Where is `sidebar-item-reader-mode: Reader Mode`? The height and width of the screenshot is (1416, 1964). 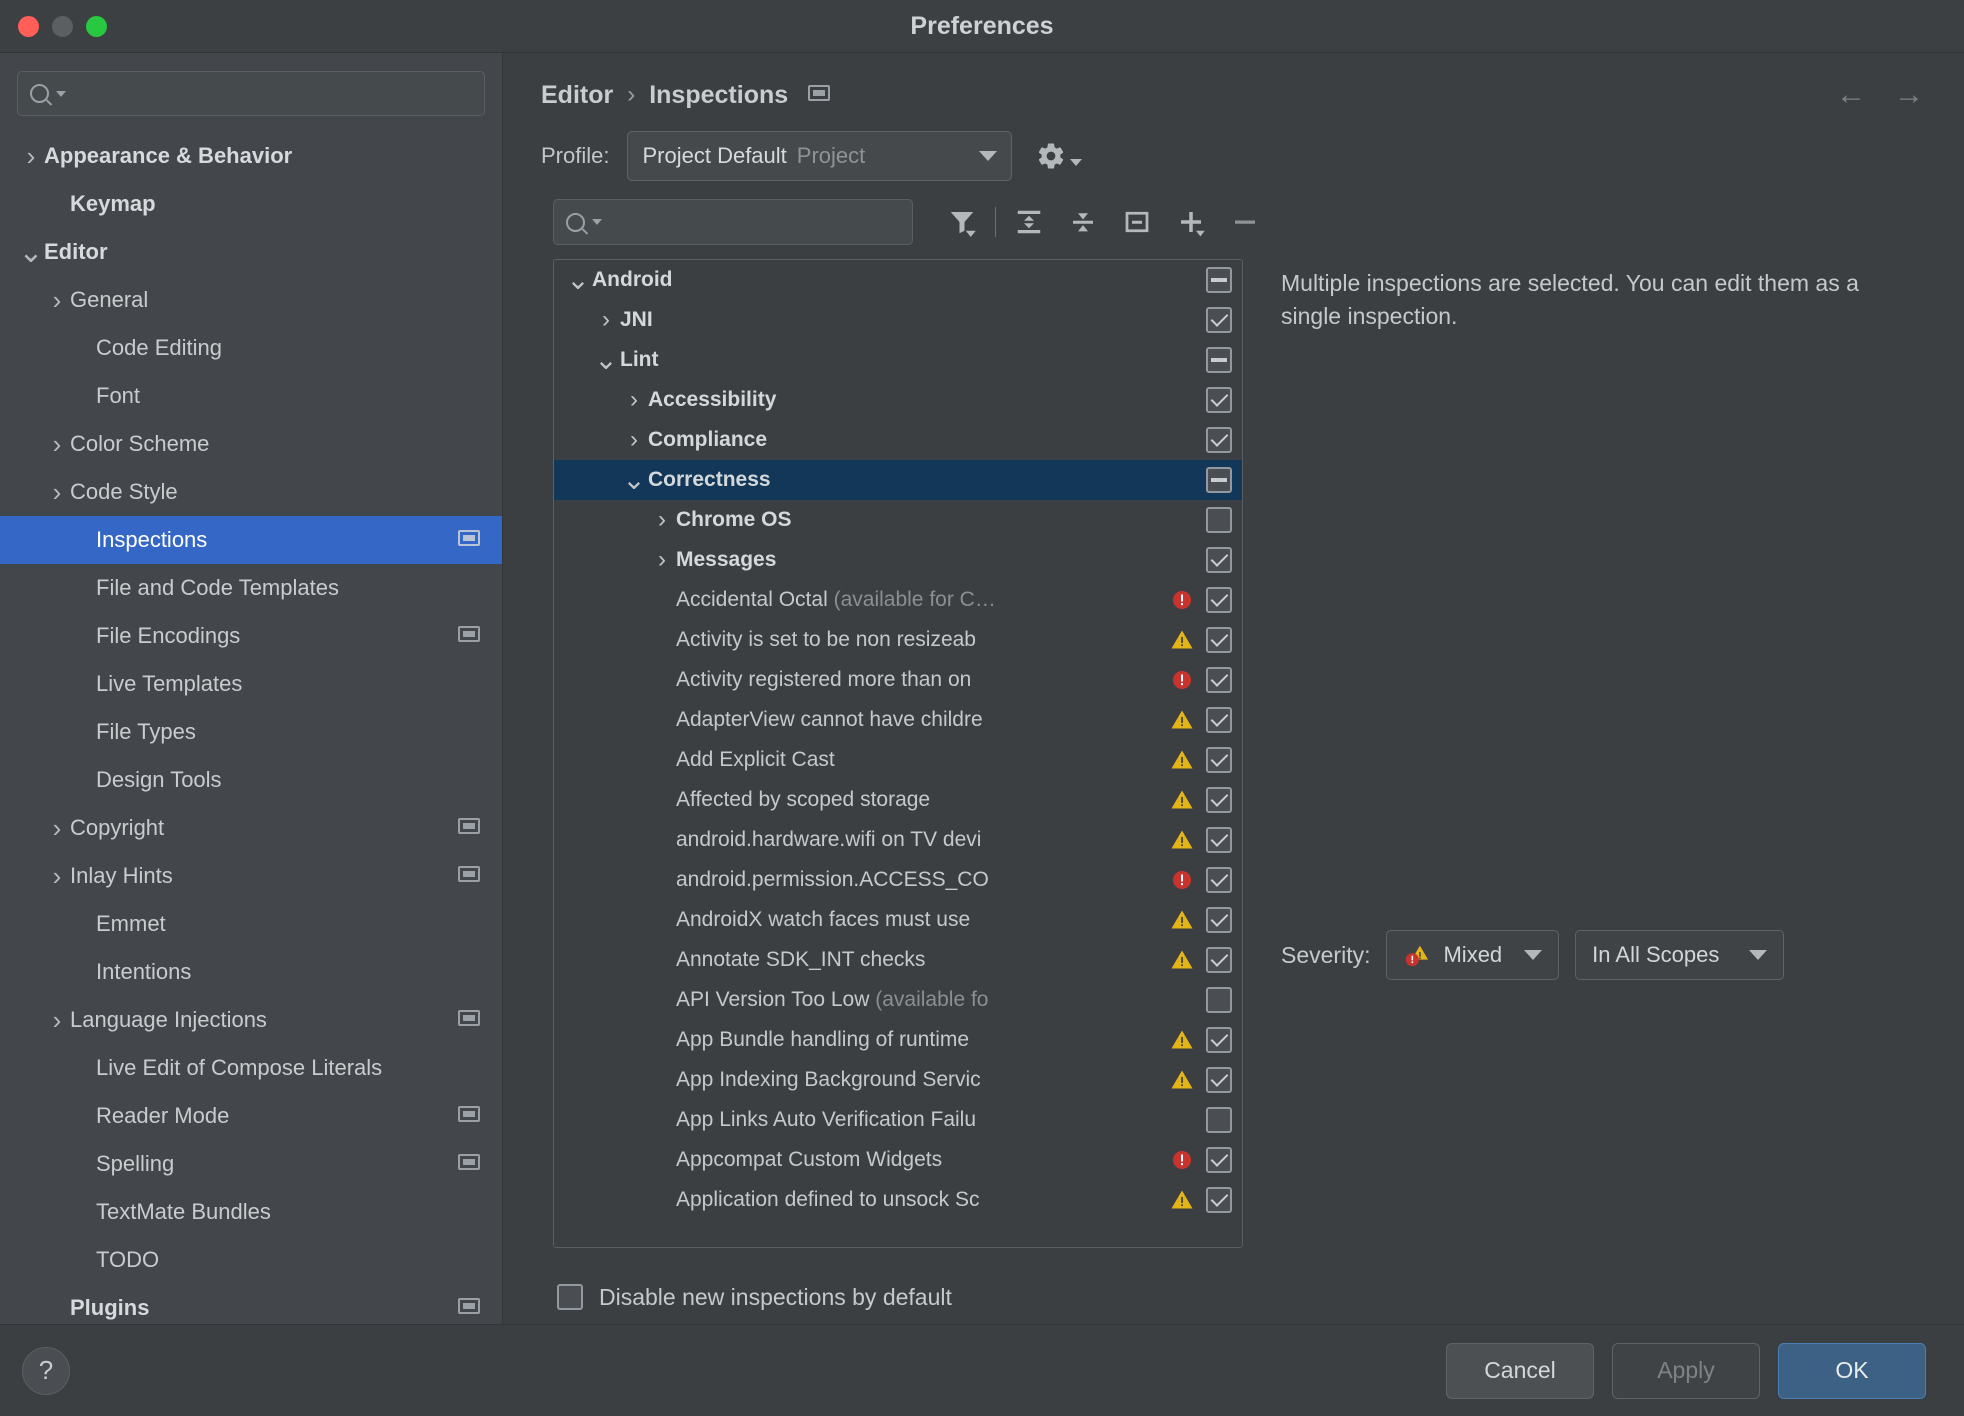
sidebar-item-reader-mode: Reader Mode is located at coordinates (251, 1116).